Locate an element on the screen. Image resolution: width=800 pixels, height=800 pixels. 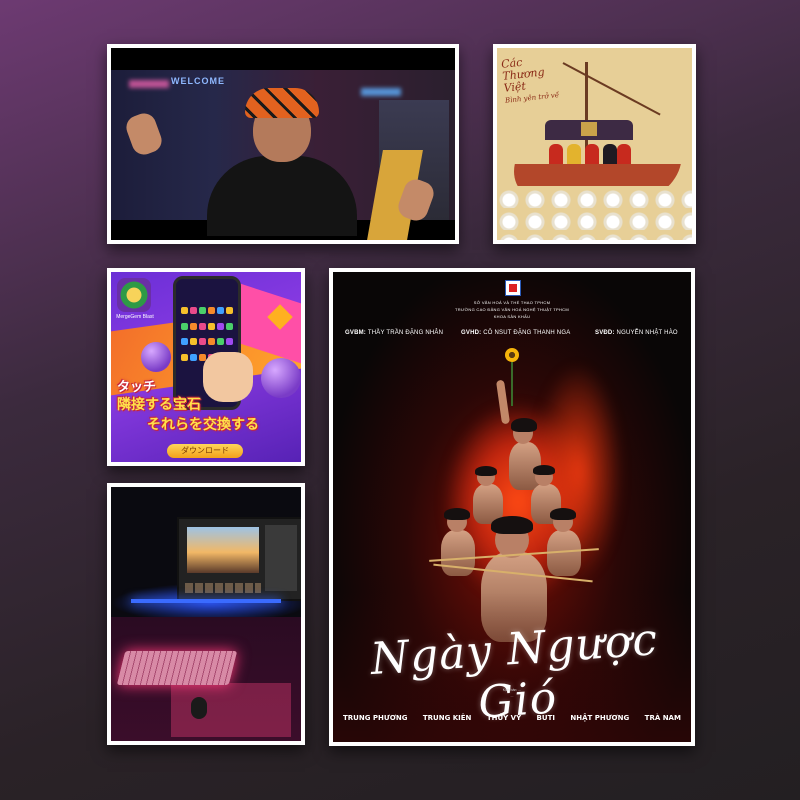
credit-name: CÔ NSUT ĐẶNG THANH NGA is located at coordinates (527, 333).